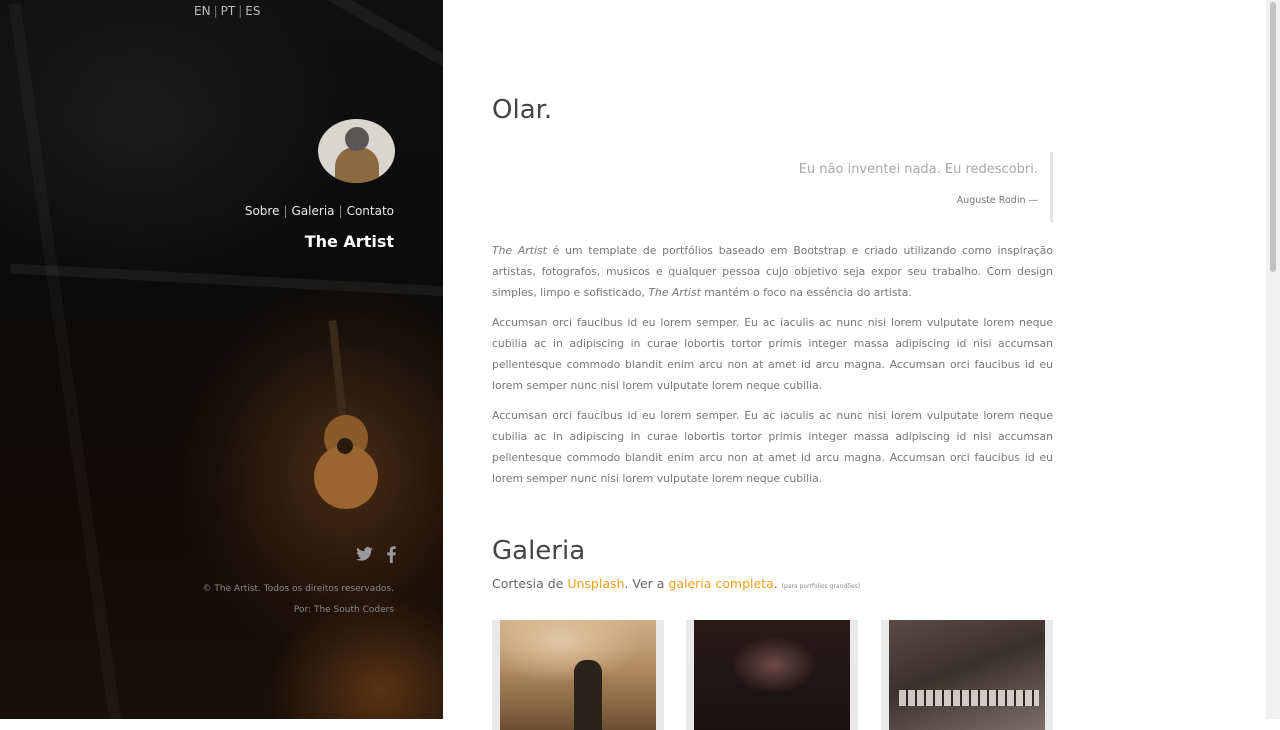 Image resolution: width=1280 pixels, height=730 pixels. I want to click on brand-name: The Artist, so click(349, 241).